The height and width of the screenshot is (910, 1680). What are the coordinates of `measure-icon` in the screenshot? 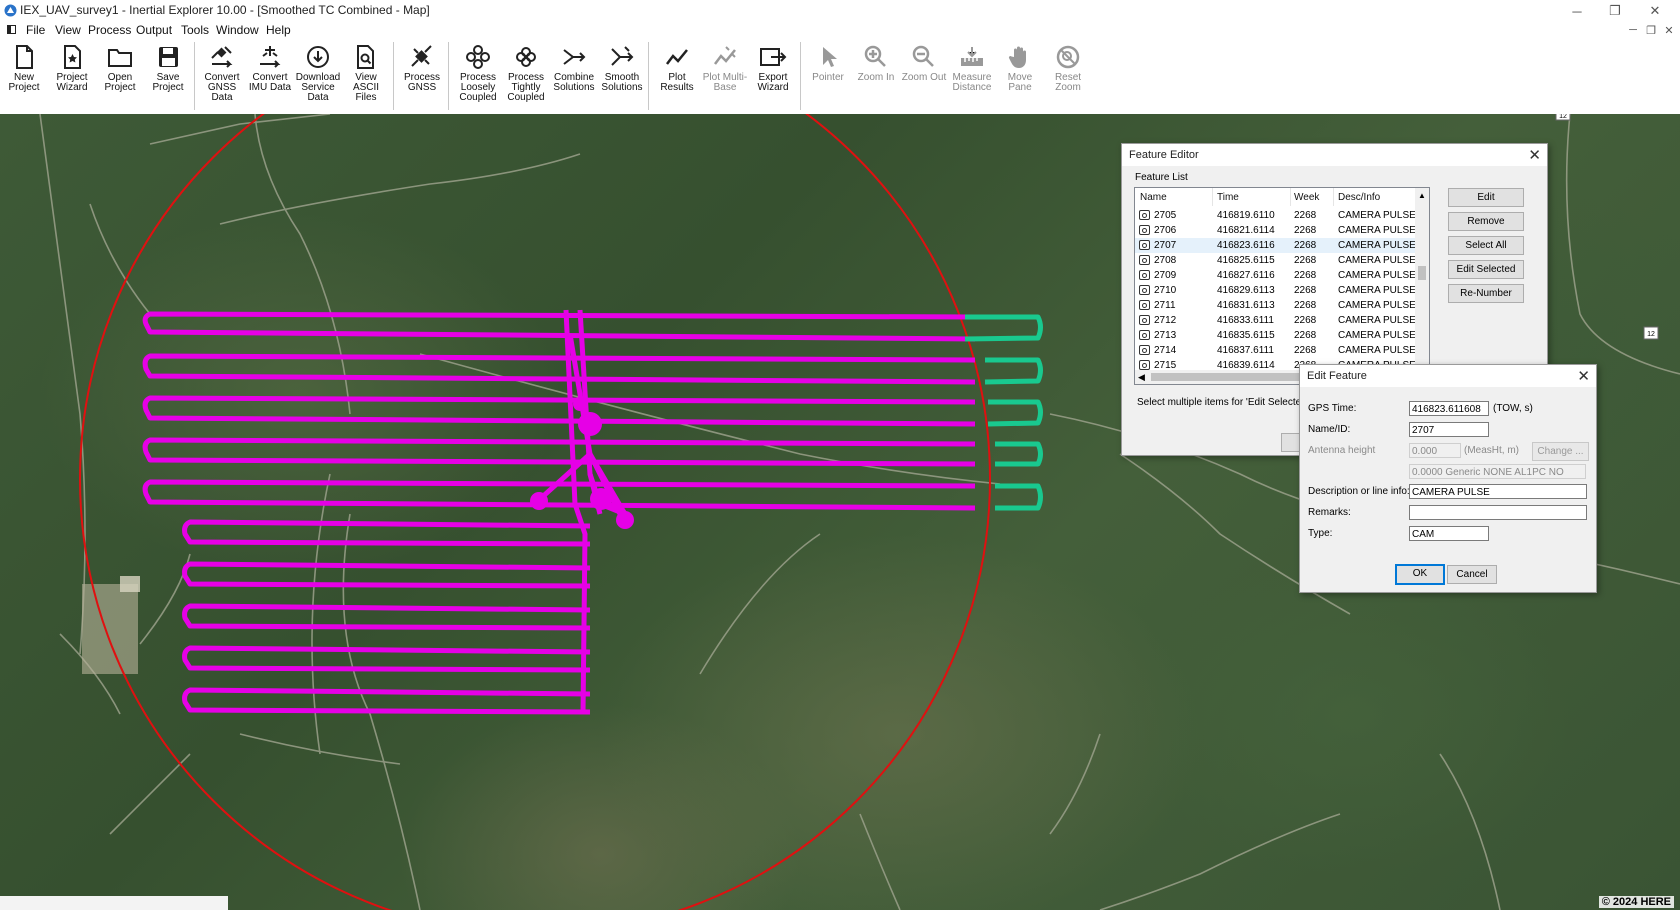 It's located at (972, 56).